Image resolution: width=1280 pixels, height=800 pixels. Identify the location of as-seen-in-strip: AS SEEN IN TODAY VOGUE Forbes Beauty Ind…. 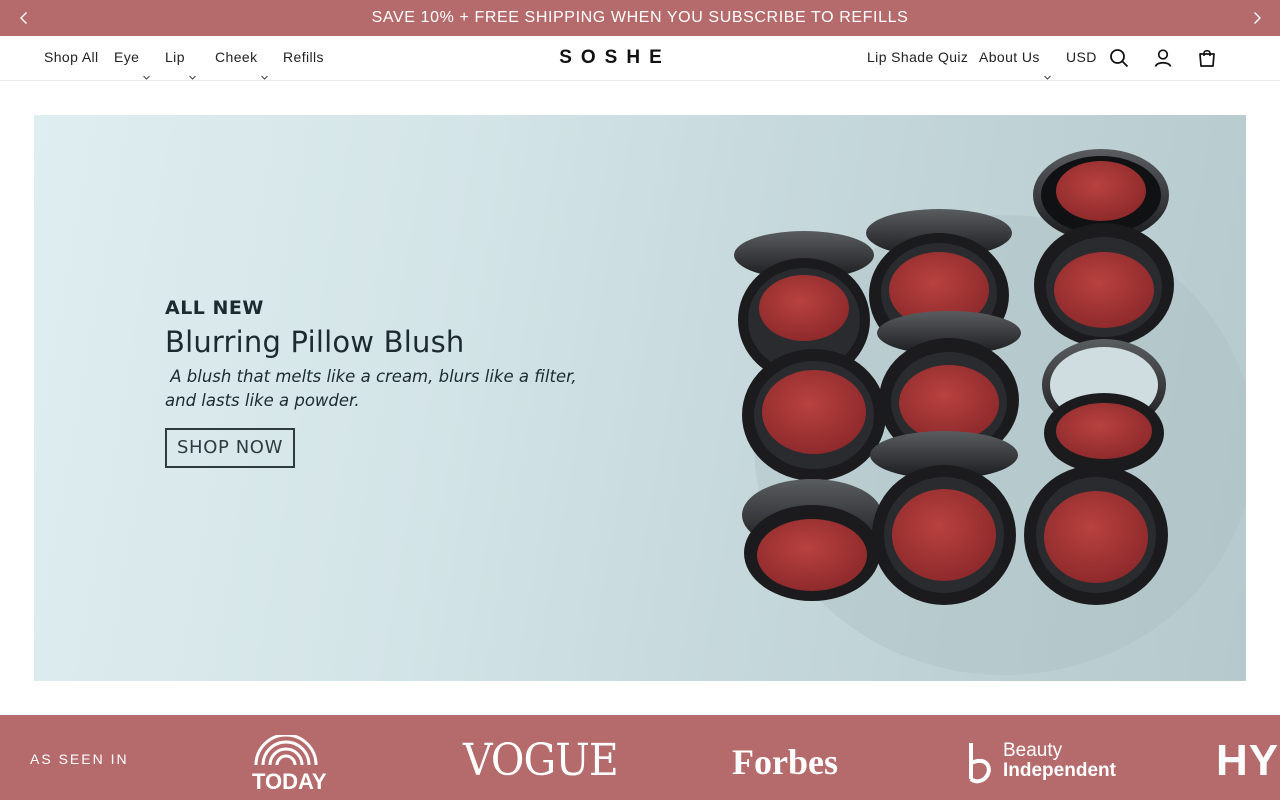
(640, 757).